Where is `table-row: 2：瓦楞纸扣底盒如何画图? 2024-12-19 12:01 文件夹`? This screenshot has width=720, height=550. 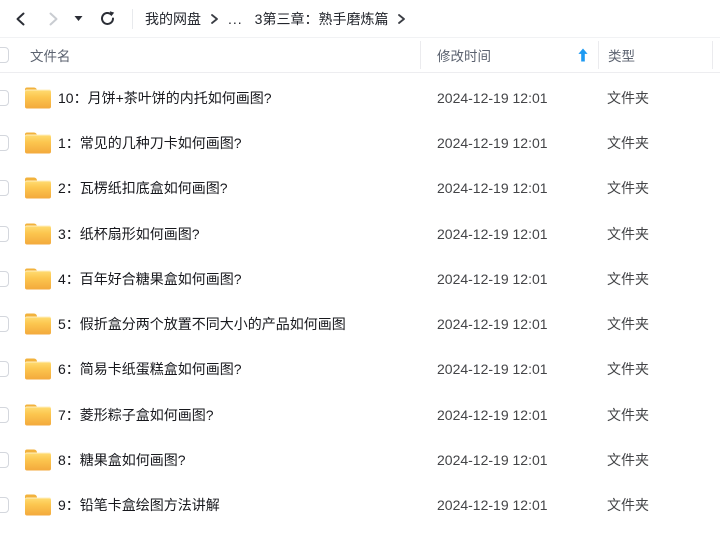 table-row: 2：瓦楞纸扣底盒如何画图? 2024-12-19 12:01 文件夹 is located at coordinates (360, 188).